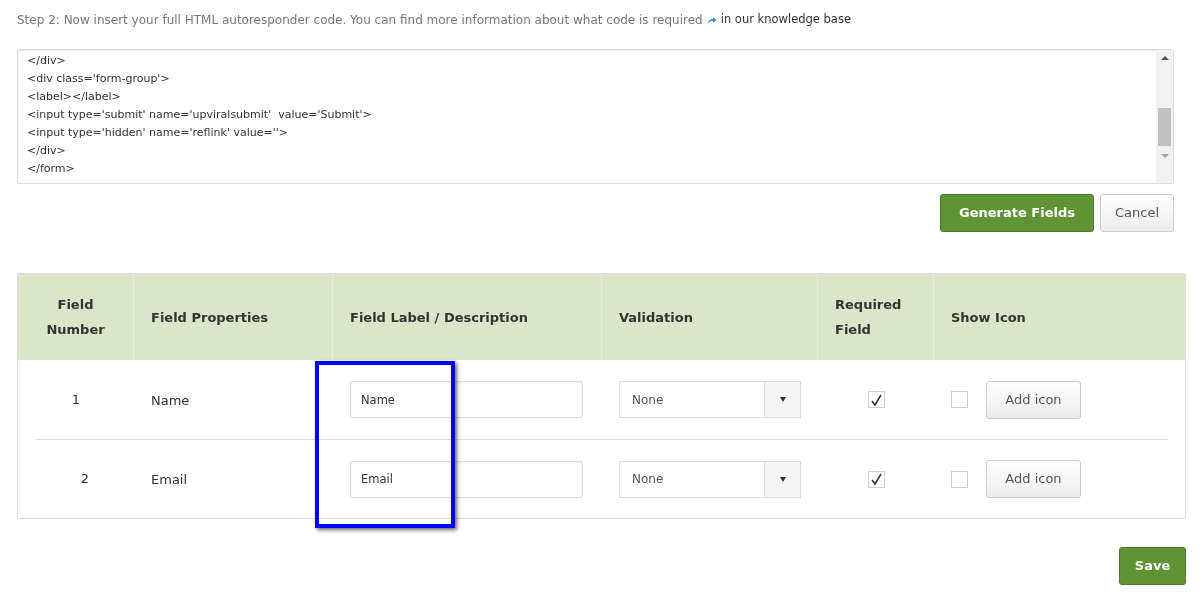 The image size is (1201, 610). What do you see at coordinates (85, 479) in the screenshot?
I see `field-number: 2` at bounding box center [85, 479].